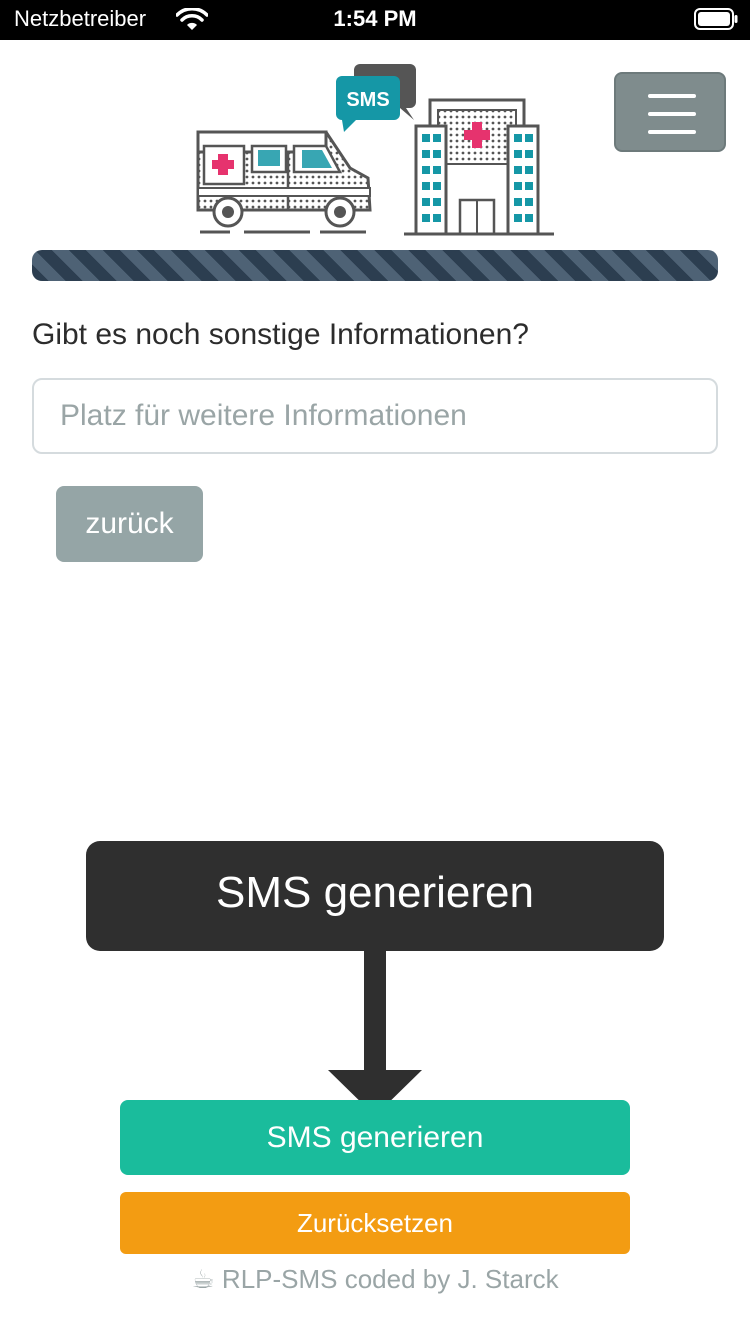 This screenshot has height=1334, width=750. I want to click on coffee-icon: ☕, so click(203, 1279).